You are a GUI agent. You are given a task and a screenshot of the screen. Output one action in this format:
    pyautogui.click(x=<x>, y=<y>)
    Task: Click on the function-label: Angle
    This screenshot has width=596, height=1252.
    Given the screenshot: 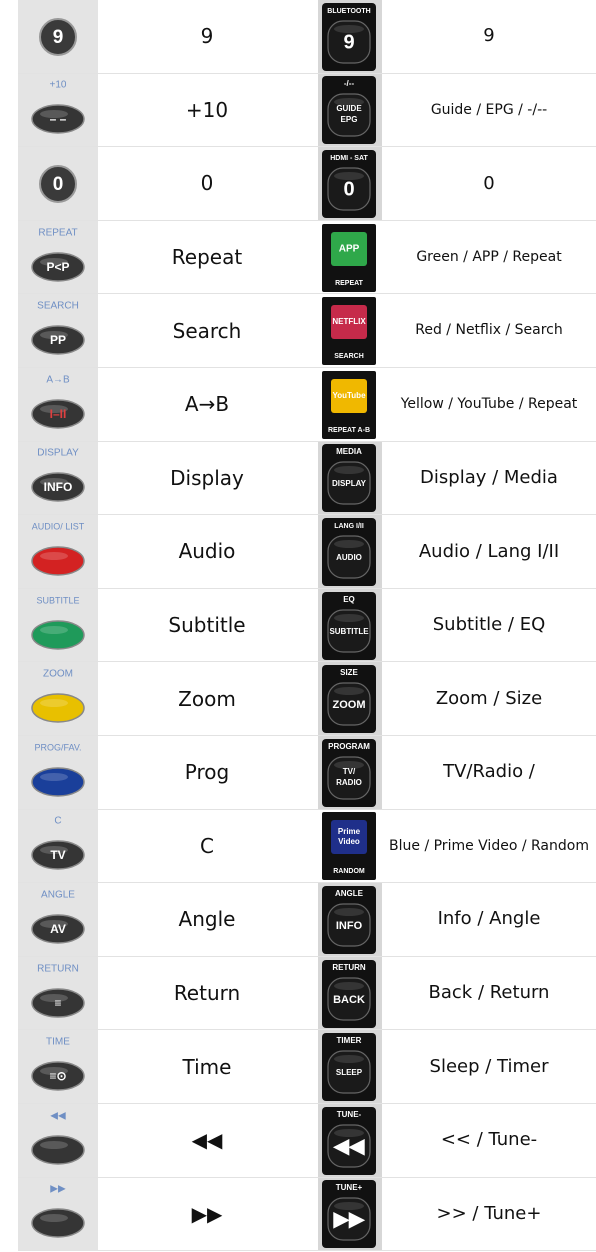 What is the action you would take?
    pyautogui.click(x=207, y=919)
    